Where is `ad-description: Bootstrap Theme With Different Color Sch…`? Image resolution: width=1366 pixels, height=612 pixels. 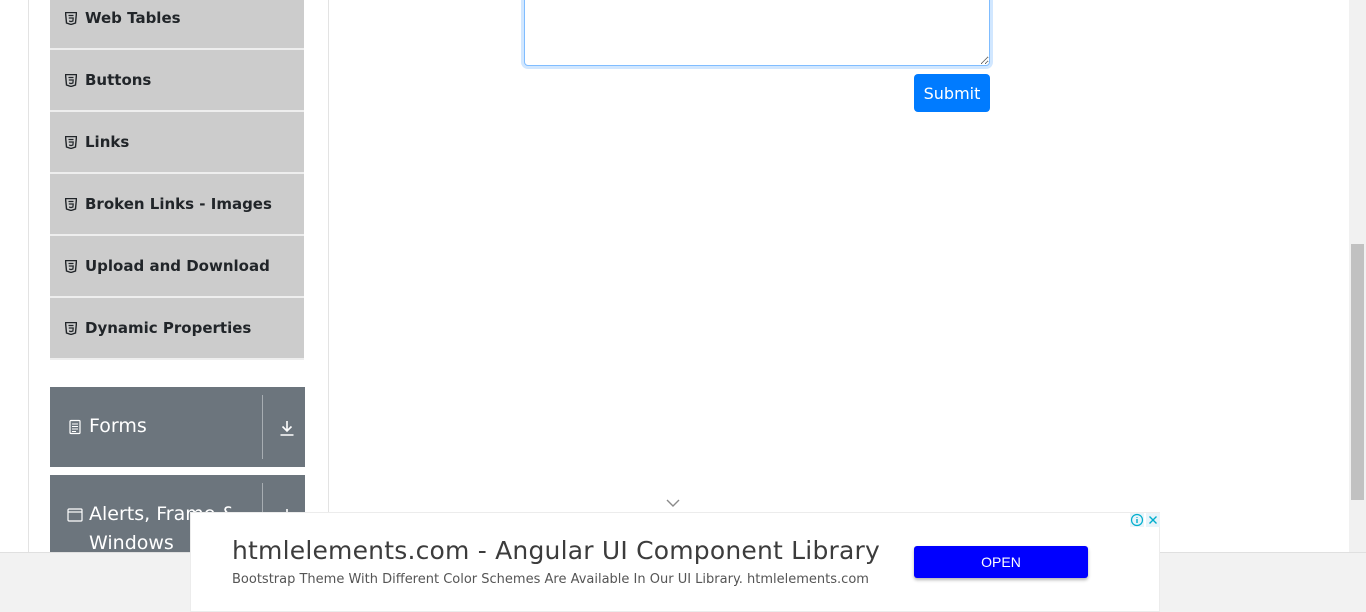 ad-description: Bootstrap Theme With Different Color Sch… is located at coordinates (550, 579).